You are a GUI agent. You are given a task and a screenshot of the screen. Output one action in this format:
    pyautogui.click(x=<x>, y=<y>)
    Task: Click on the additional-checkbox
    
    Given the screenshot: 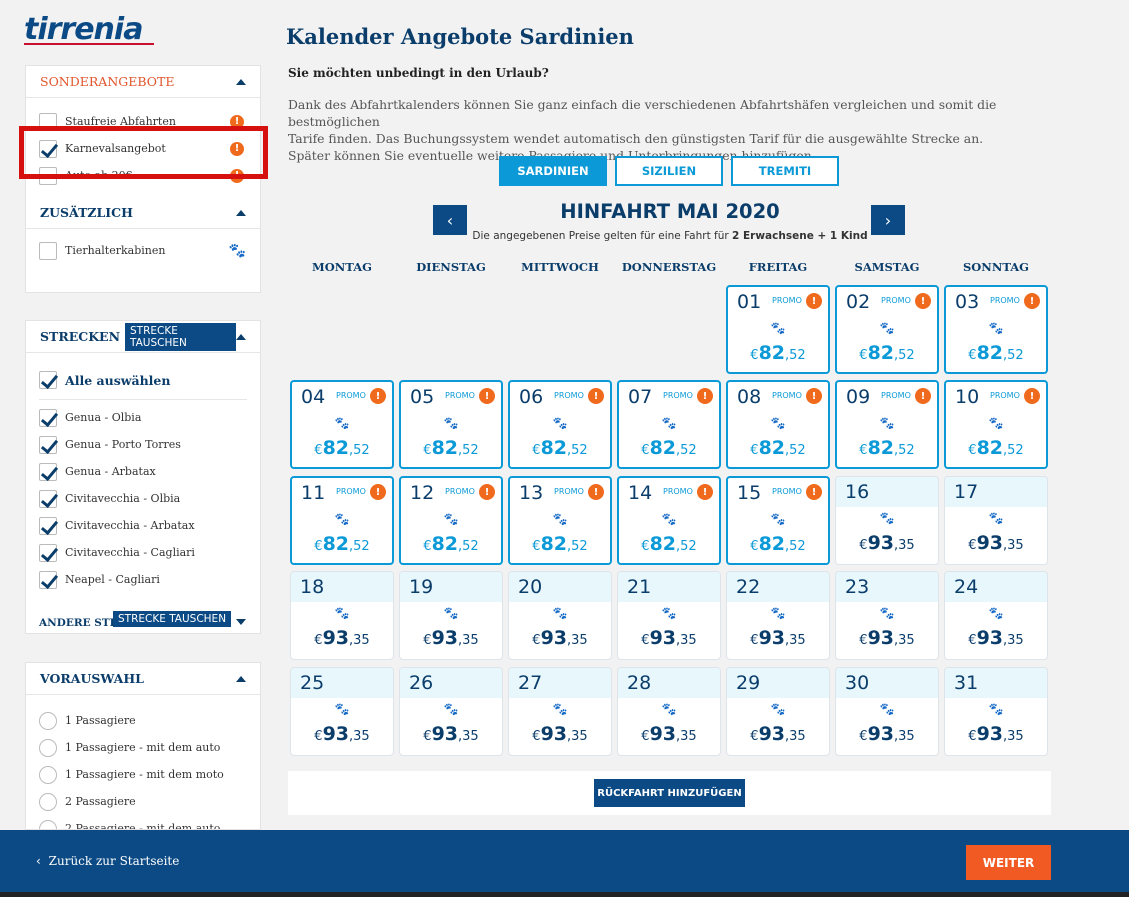 What is the action you would take?
    pyautogui.click(x=48, y=250)
    